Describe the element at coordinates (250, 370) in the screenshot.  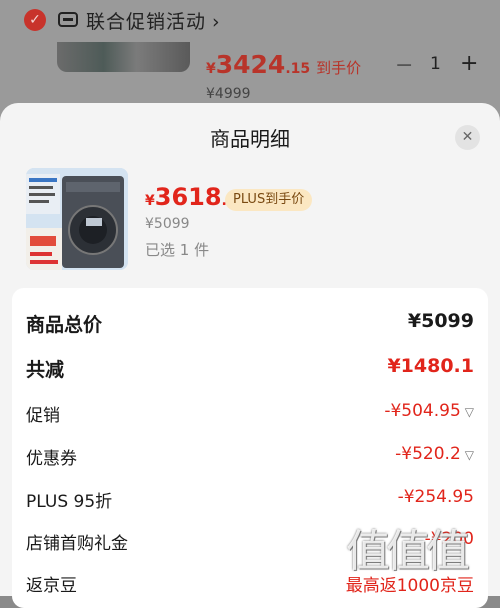
I see `breakdown-row-discount-total: 共减 ¥1480.1` at that location.